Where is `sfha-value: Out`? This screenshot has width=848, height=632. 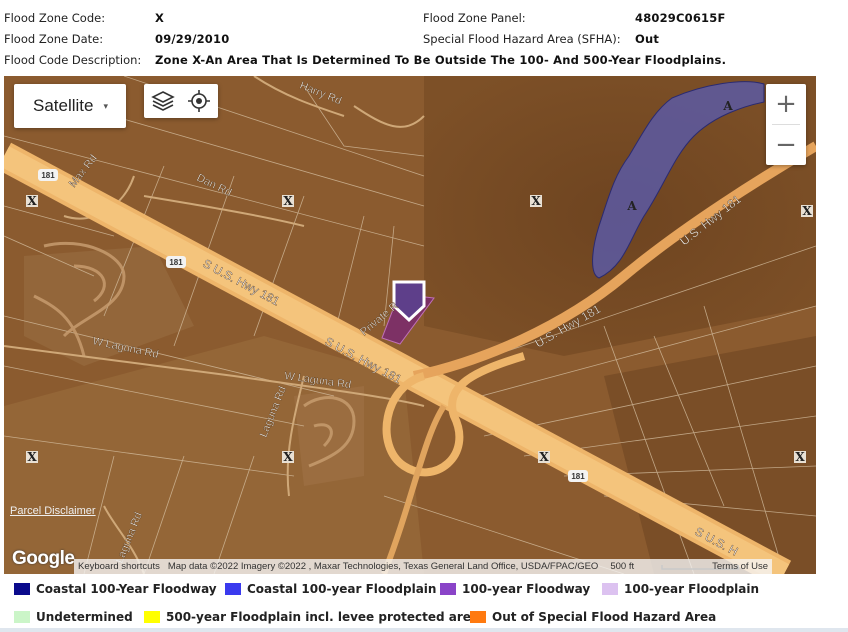
sfha-value: Out is located at coordinates (647, 39).